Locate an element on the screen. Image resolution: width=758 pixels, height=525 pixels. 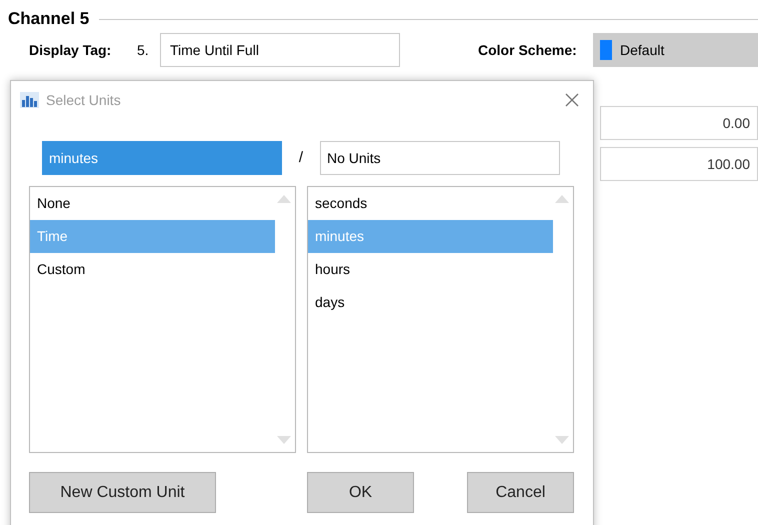
tag-prefix: 5. is located at coordinates (143, 50).